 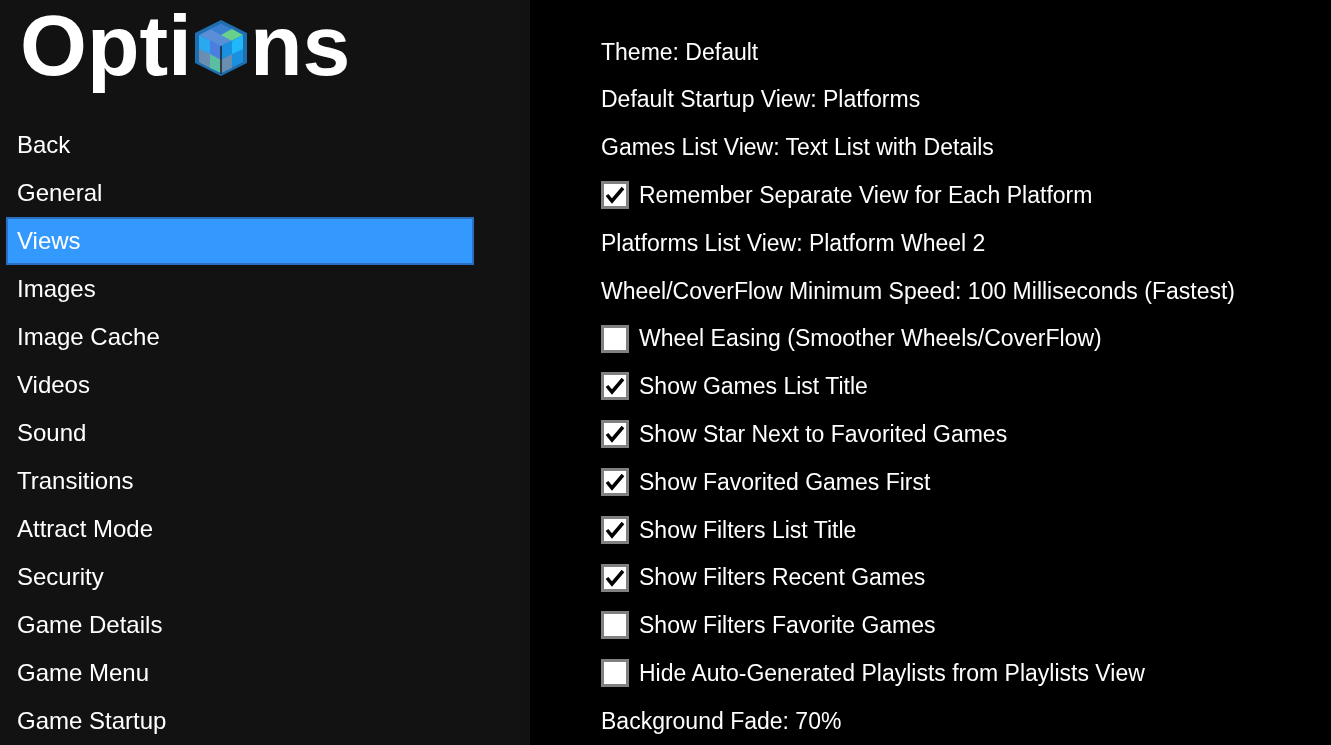 I want to click on setting-checkbox: Remember Separate View for Each Platform, so click(x=847, y=195).